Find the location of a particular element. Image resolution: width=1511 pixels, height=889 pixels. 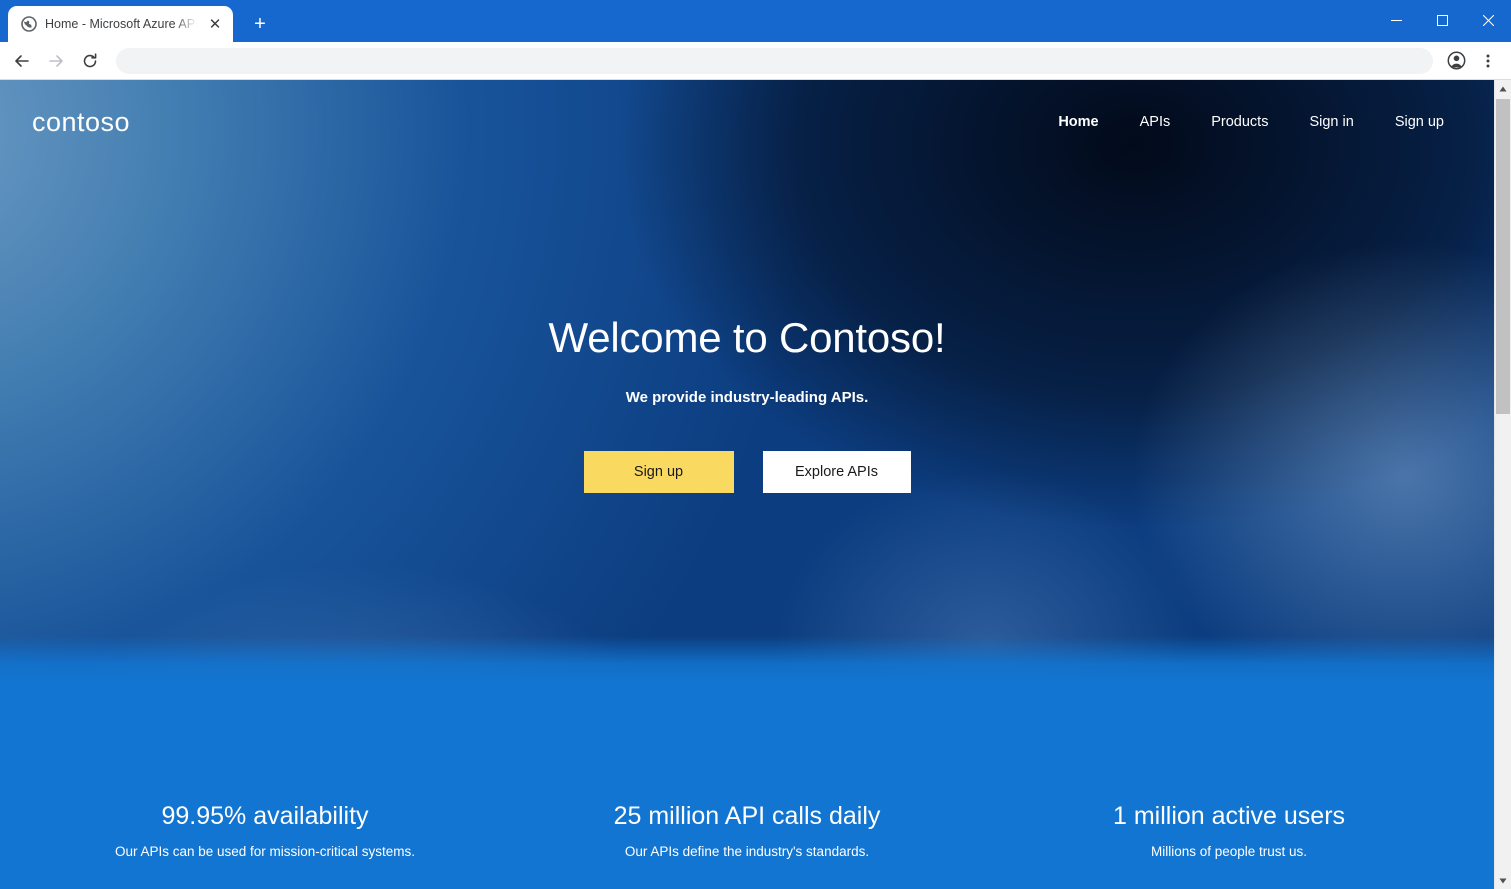

scrollbar-thumb is located at coordinates (1503, 256).